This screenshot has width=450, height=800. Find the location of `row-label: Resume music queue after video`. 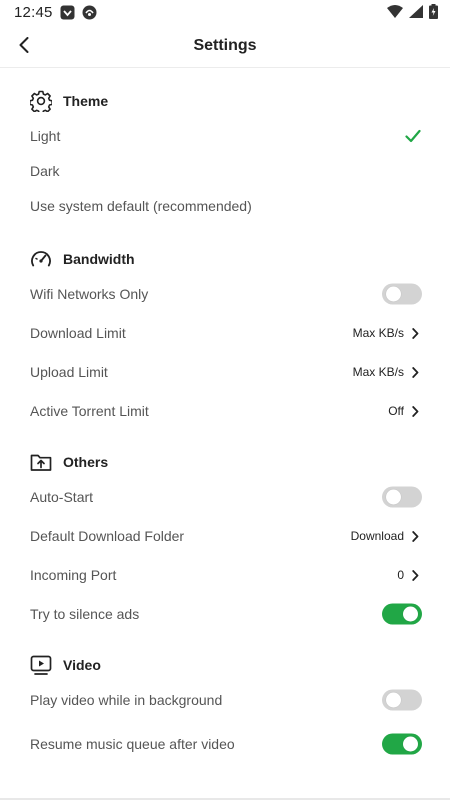

row-label: Resume music queue after video is located at coordinates (132, 744).